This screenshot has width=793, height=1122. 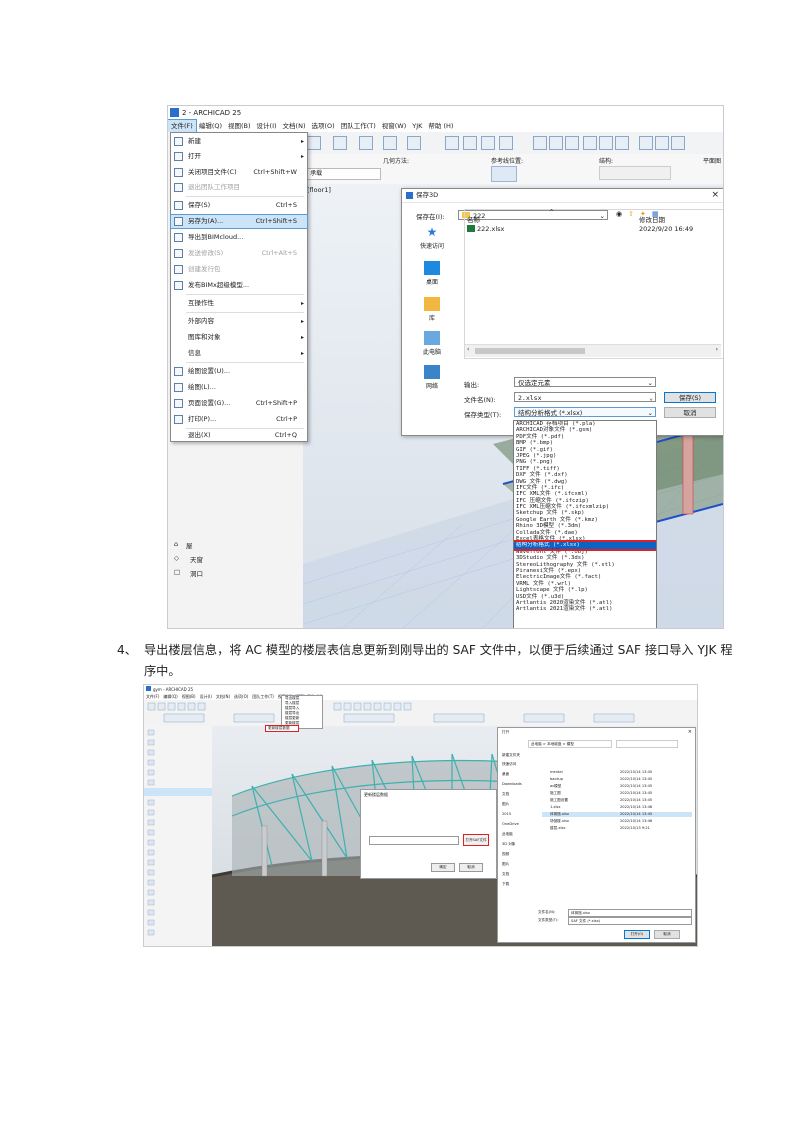 I want to click on file-row: 楼层.xlsx 2022/10/13 9:21, so click(x=617, y=828).